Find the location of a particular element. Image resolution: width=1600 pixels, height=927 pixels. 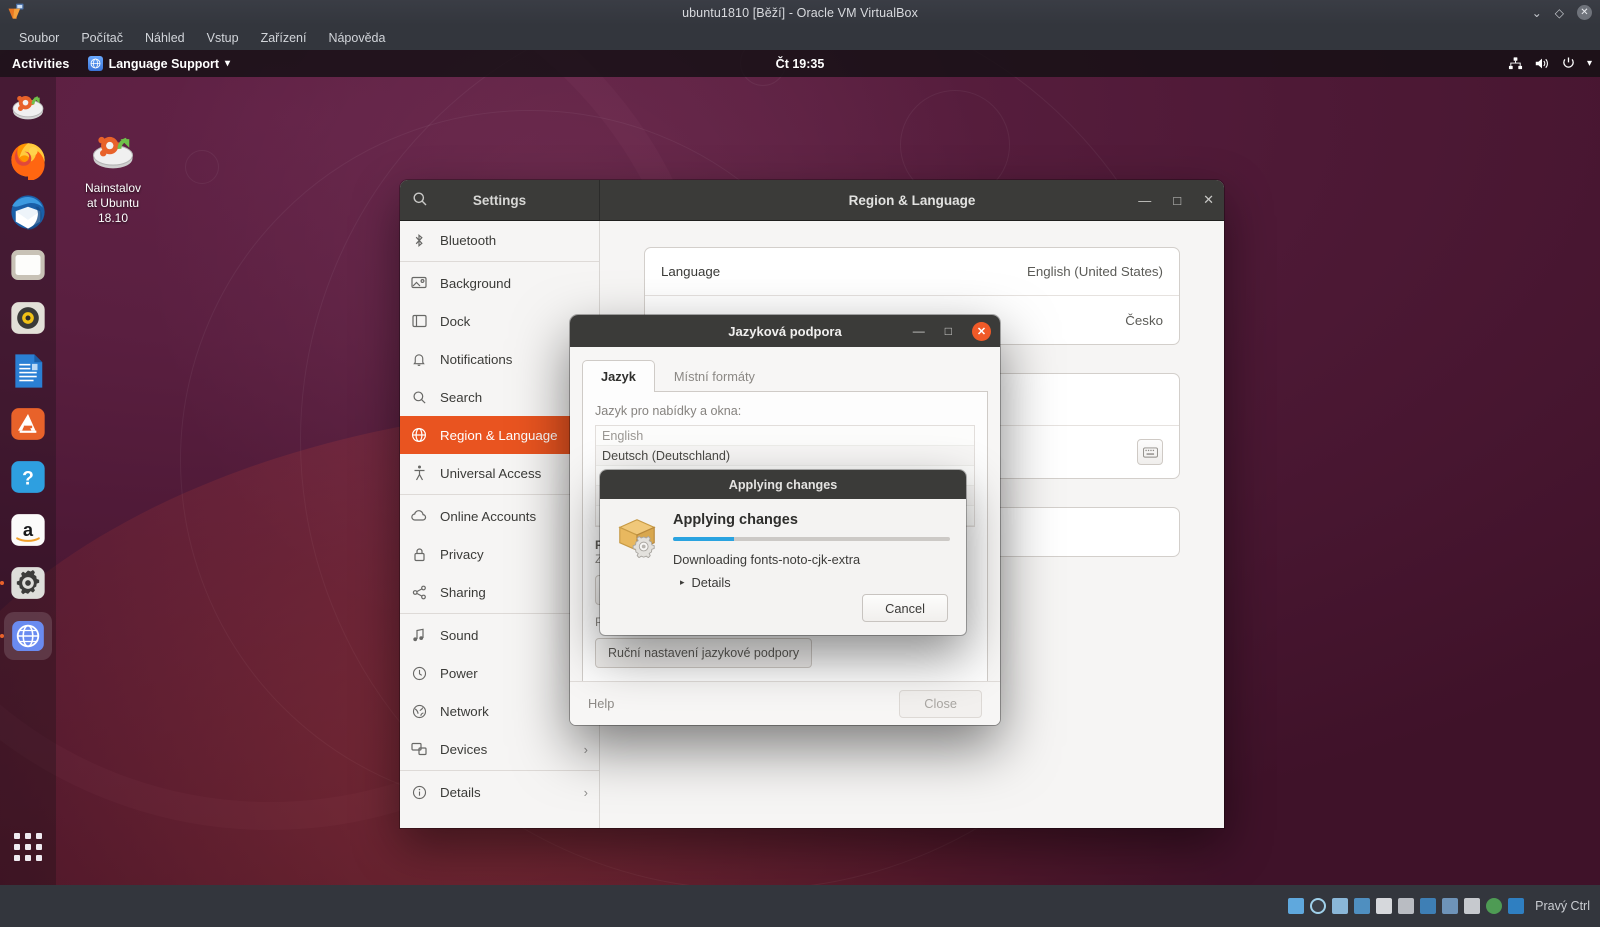

bluetooth-icon is located at coordinates (419, 240).